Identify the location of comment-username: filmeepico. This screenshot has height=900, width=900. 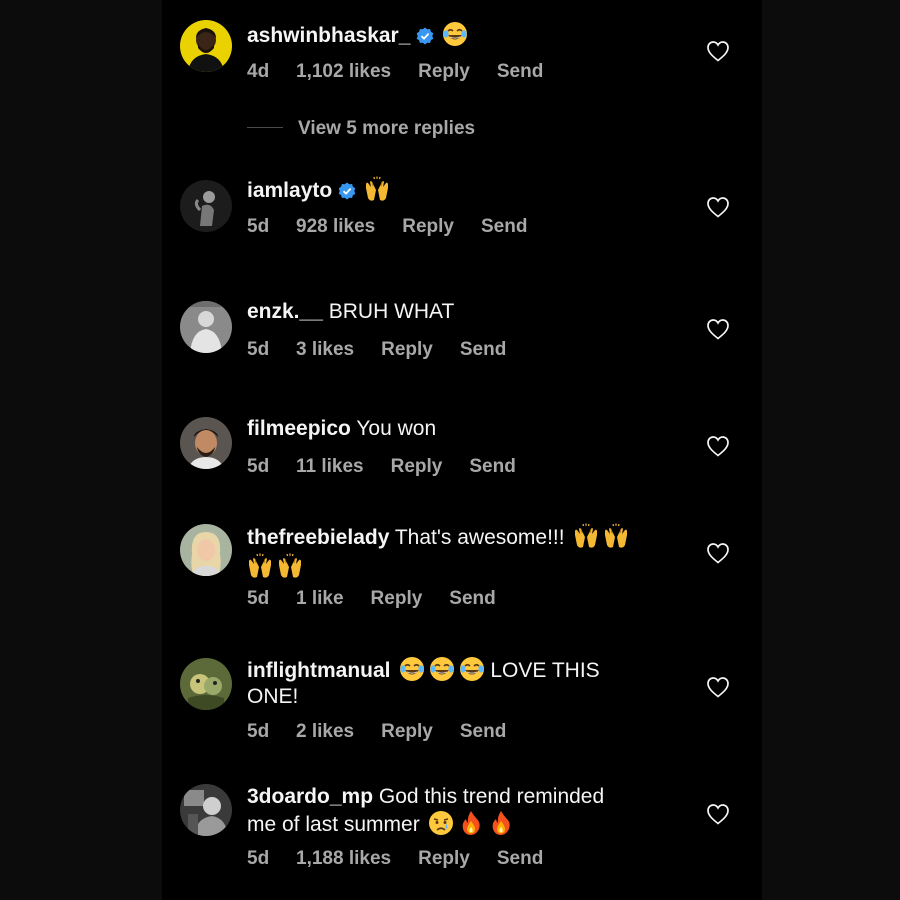
(299, 428).